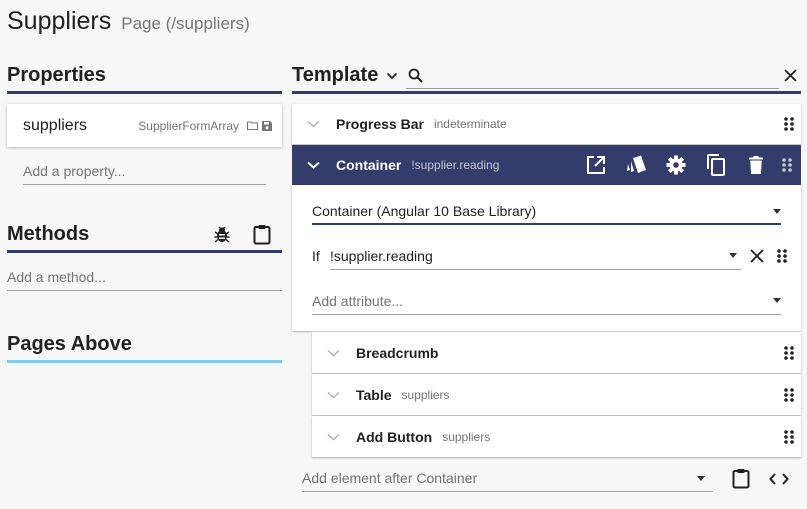 This screenshot has width=807, height=509. What do you see at coordinates (790, 75) in the screenshot?
I see `clear-search-icon` at bounding box center [790, 75].